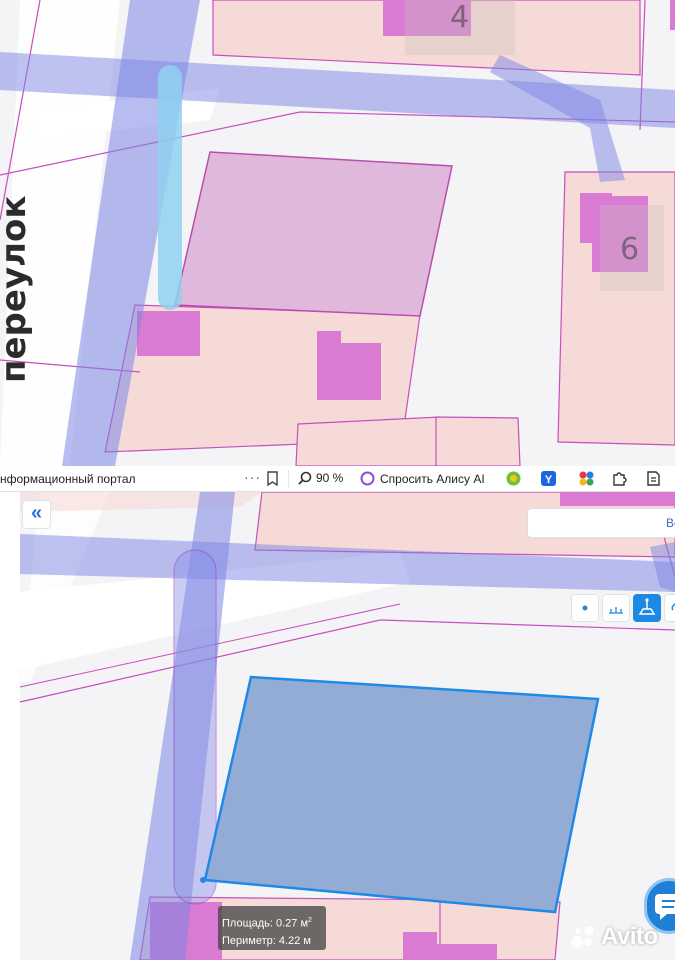  I want to click on point-tool-icon, so click(585, 608).